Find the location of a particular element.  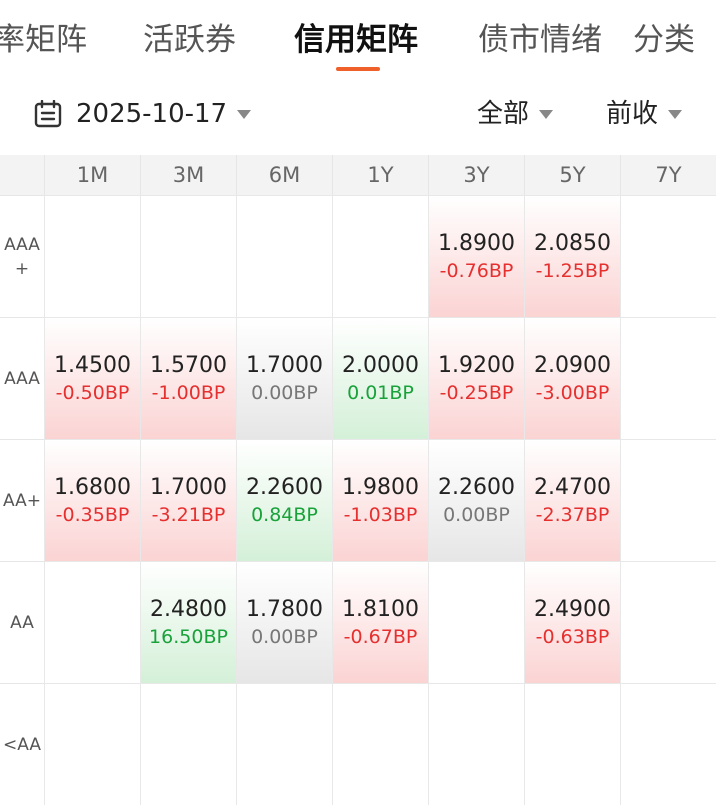

matrix-cell: 2.4900 -0.63BP is located at coordinates (572, 622).